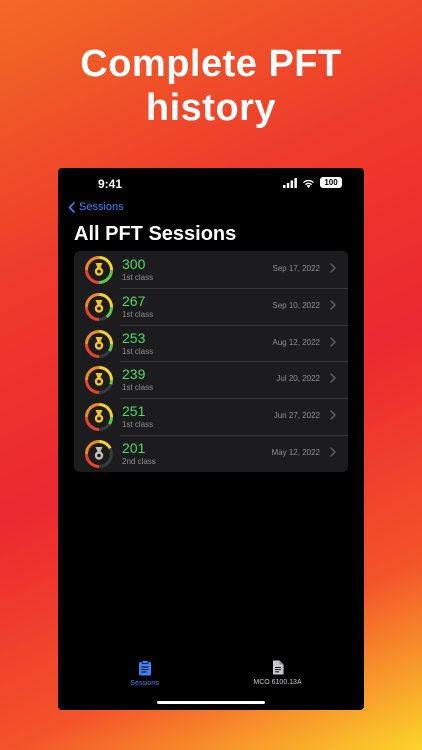 This screenshot has height=750, width=422. What do you see at coordinates (211, 108) in the screenshot?
I see `headline-line-2: history` at bounding box center [211, 108].